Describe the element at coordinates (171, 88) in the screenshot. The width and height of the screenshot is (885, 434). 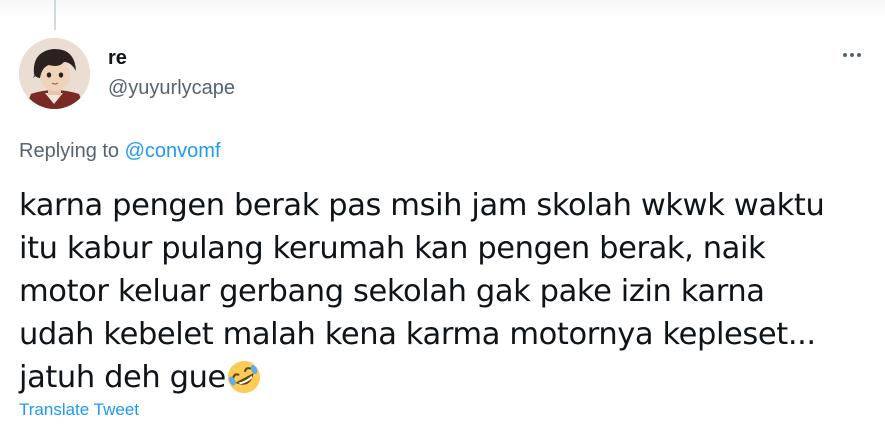
I see `user-handle: @yuyurlycape` at that location.